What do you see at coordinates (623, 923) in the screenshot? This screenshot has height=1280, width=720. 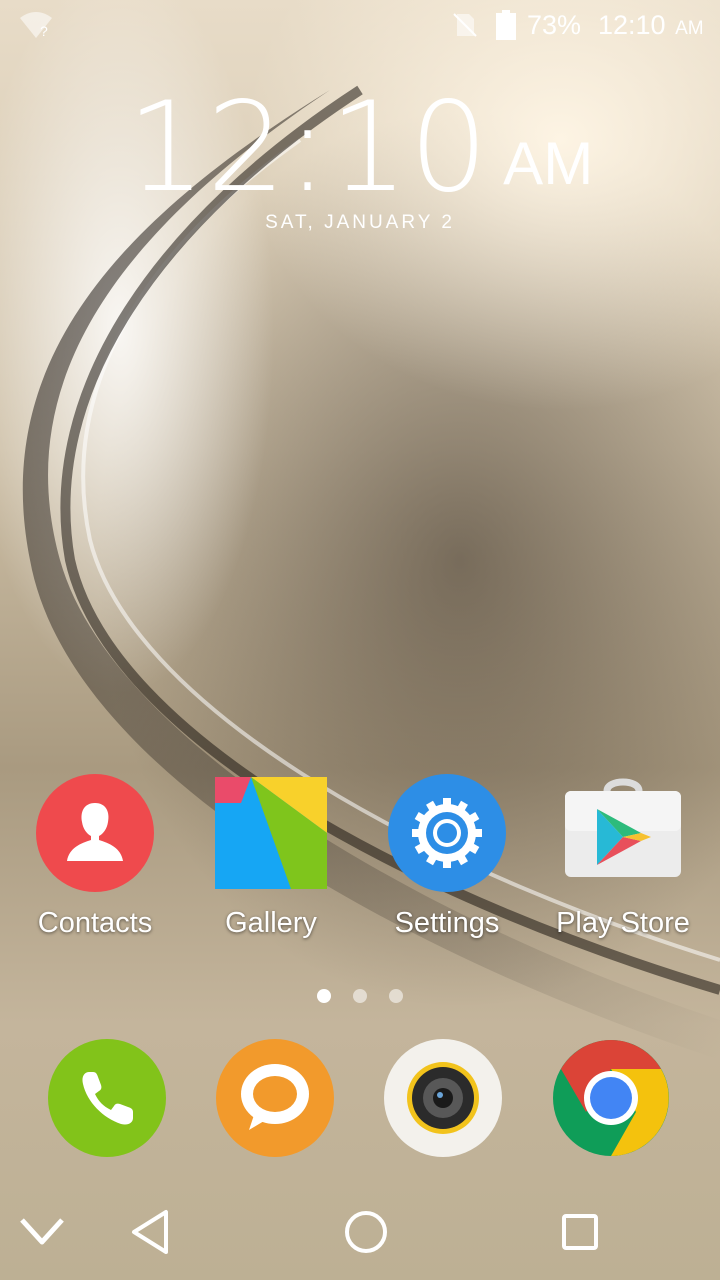 I see `app-label: Play Store` at bounding box center [623, 923].